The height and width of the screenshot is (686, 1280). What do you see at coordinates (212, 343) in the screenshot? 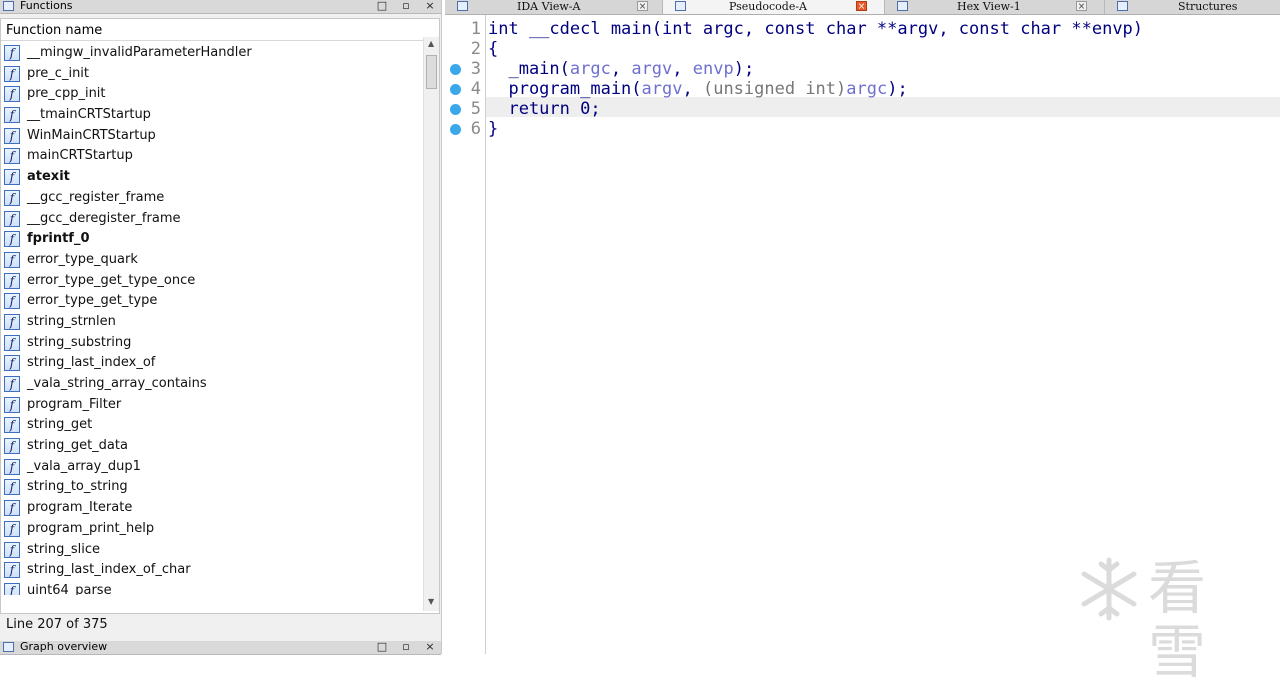
I see `function-list-item: f string_substring` at bounding box center [212, 343].